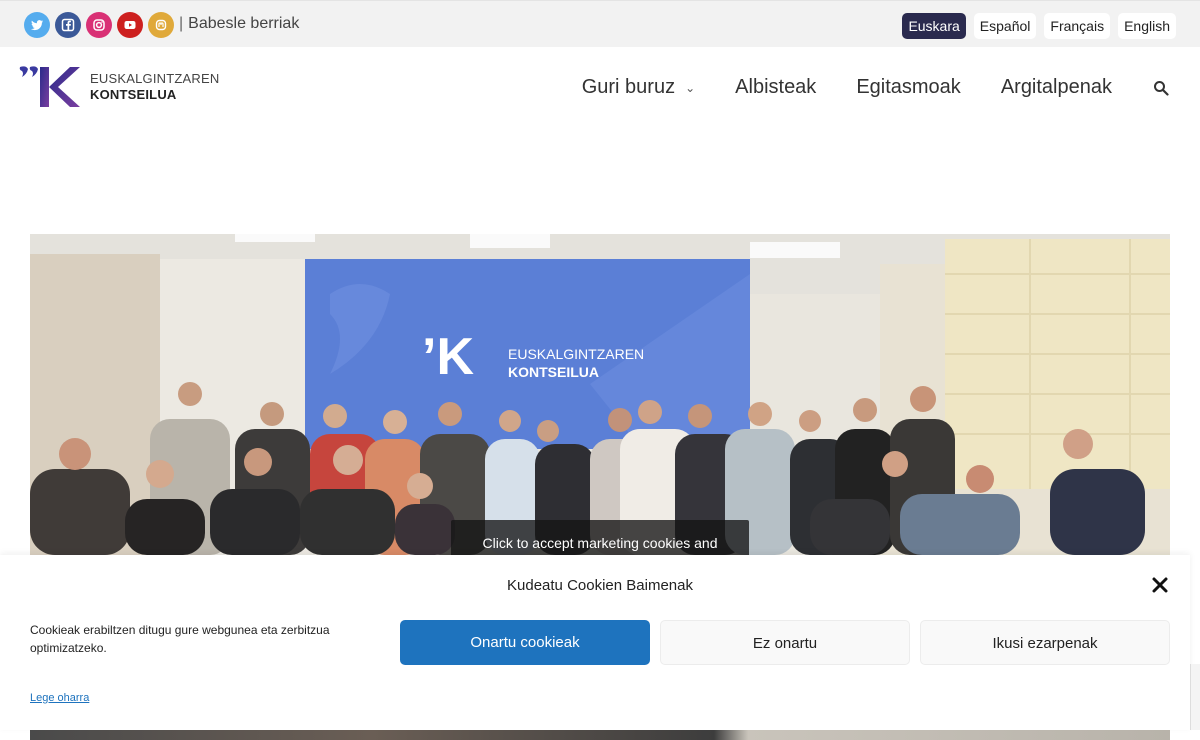 The image size is (1200, 740). Describe the element at coordinates (1039, 26) in the screenshot. I see `language-switcher: Euskara Español Français English` at that location.